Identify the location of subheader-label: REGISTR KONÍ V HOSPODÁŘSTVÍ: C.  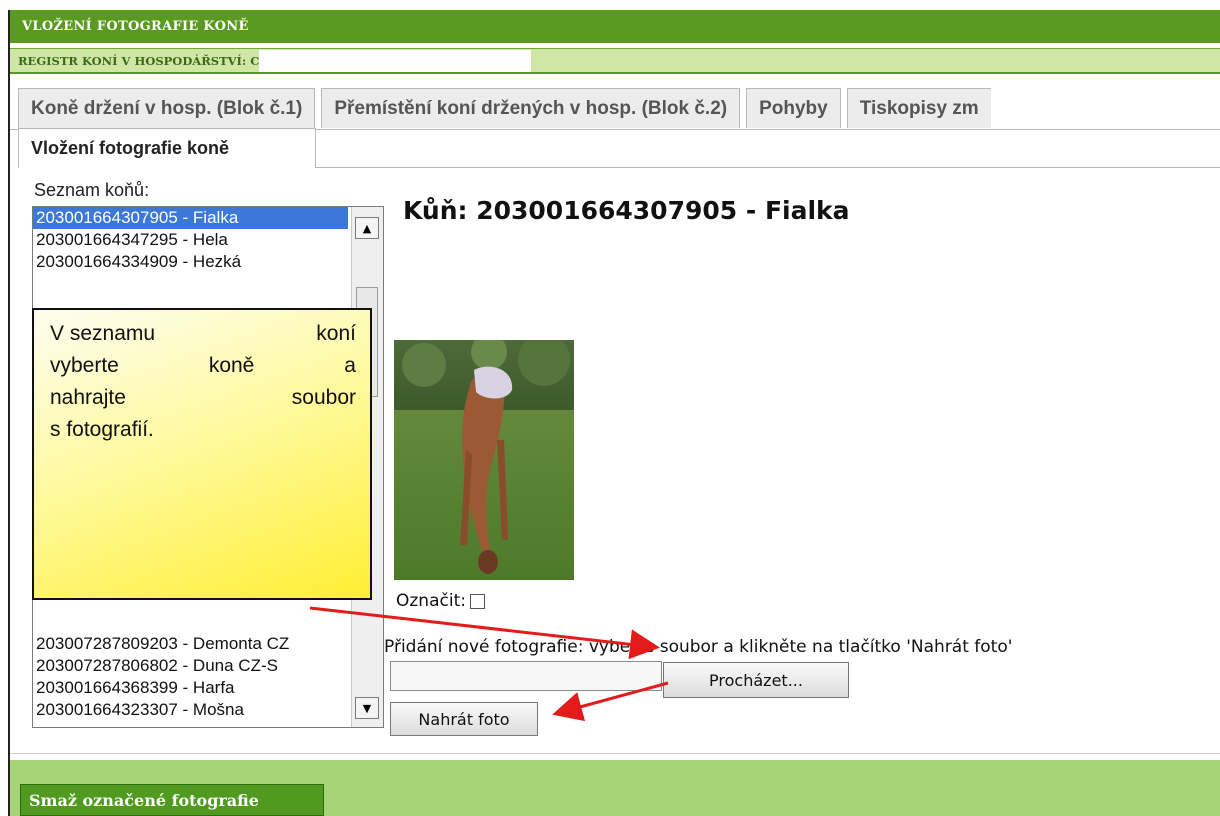
(139, 60).